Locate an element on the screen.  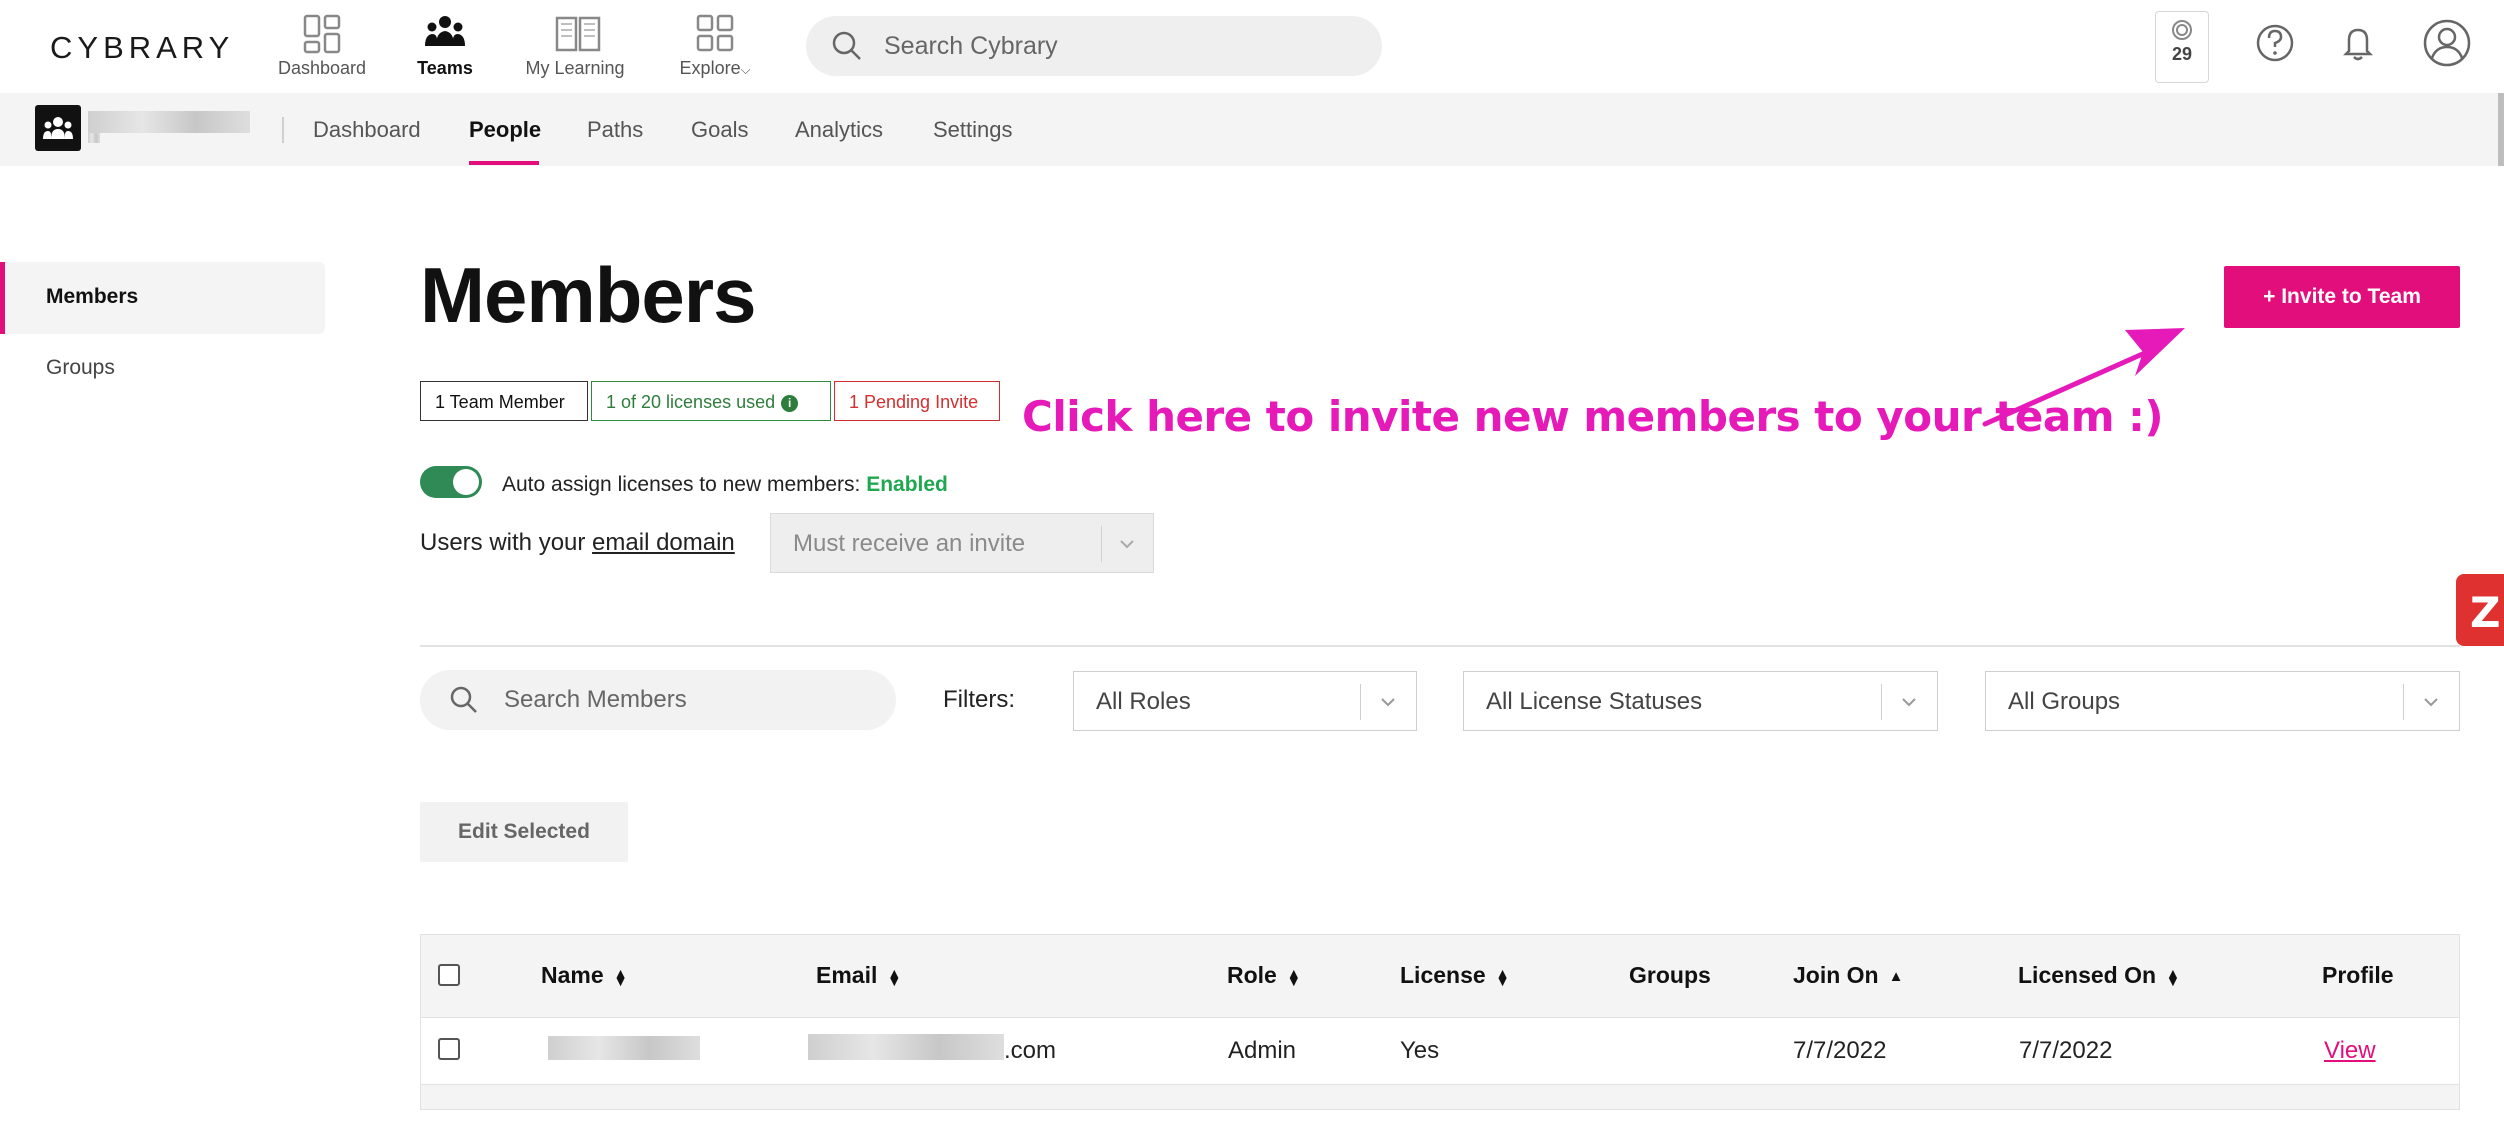
tab-settings: Settings is located at coordinates (973, 129).